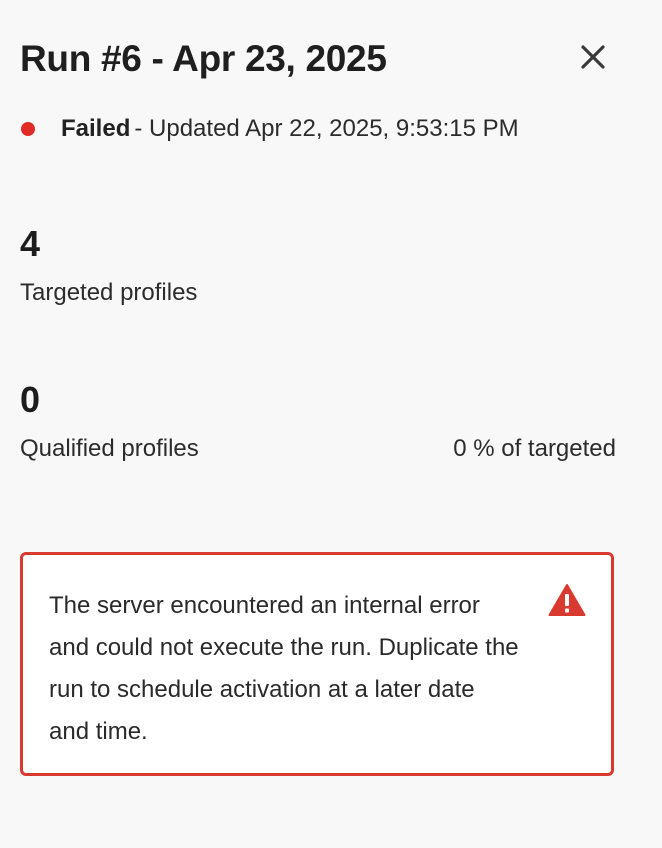 This screenshot has width=662, height=848. I want to click on status-updated-text: - Updated Apr 22, 2025, 9:53:15 PM, so click(326, 129).